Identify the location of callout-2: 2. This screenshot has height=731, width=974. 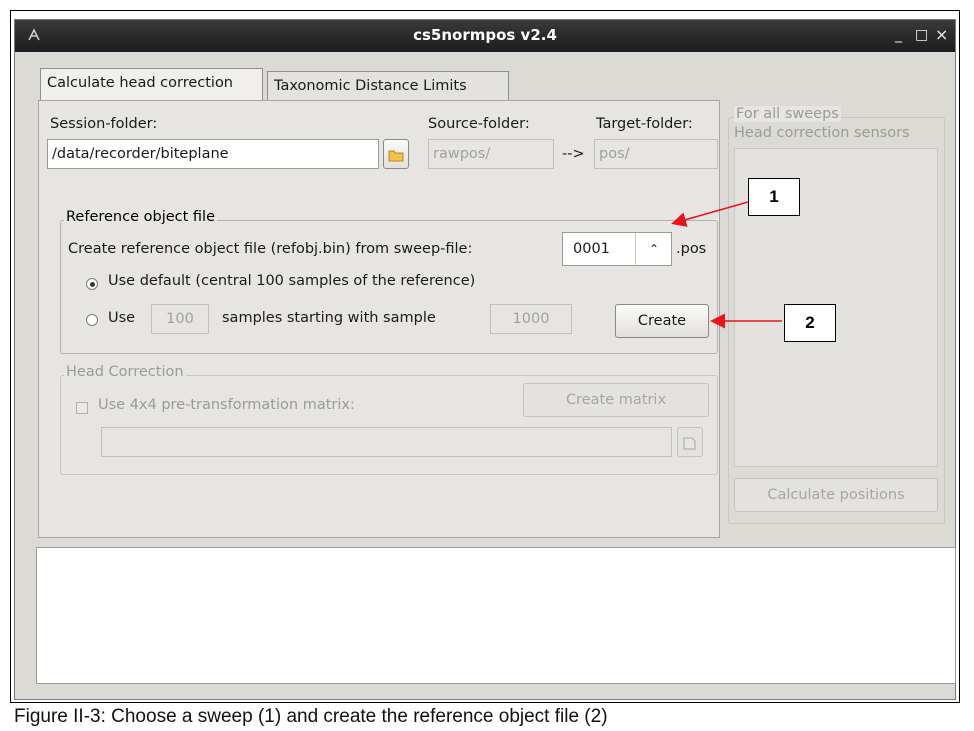
(810, 323).